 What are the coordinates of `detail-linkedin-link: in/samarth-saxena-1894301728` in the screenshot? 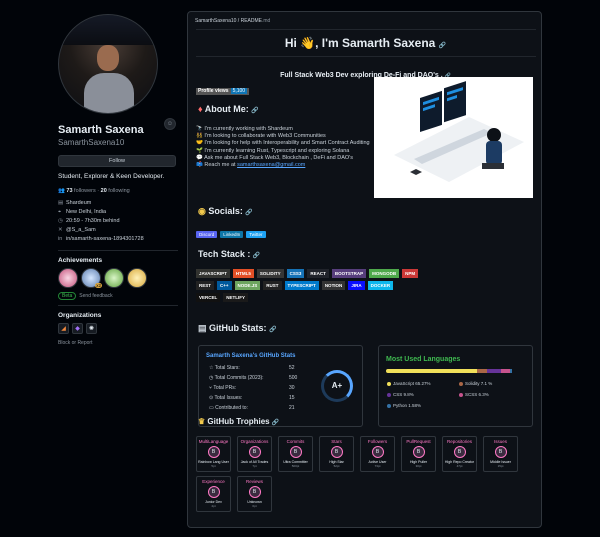 It's located at (105, 239).